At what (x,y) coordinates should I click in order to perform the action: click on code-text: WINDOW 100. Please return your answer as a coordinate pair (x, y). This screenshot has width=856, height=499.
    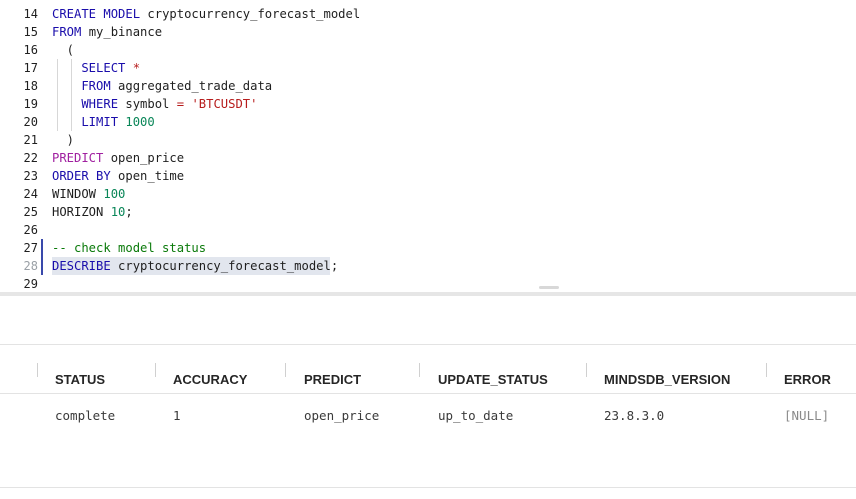
    Looking at the image, I should click on (88, 194).